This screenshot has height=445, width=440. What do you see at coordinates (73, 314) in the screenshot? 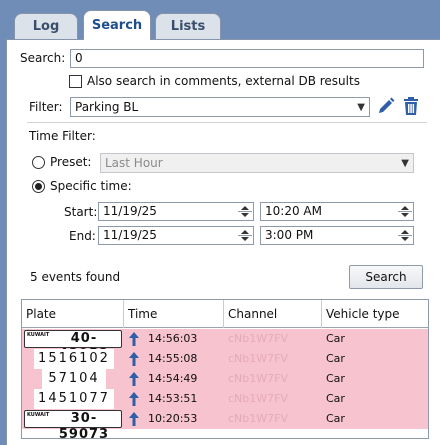
I see `column-header-plate: Plate` at bounding box center [73, 314].